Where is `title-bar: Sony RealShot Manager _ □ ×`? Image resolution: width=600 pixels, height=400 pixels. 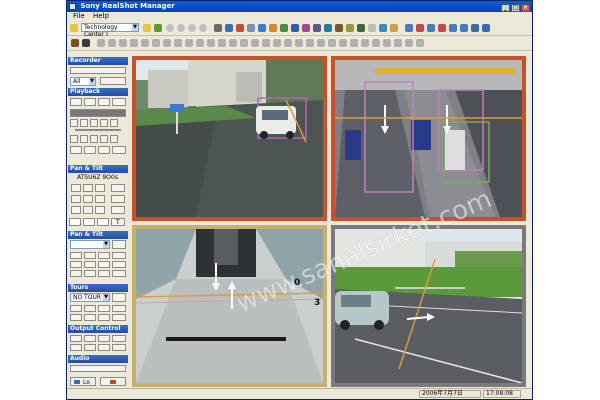
title-bar: Sony RealShot Manager _ □ × is located at coordinates (299, 6).